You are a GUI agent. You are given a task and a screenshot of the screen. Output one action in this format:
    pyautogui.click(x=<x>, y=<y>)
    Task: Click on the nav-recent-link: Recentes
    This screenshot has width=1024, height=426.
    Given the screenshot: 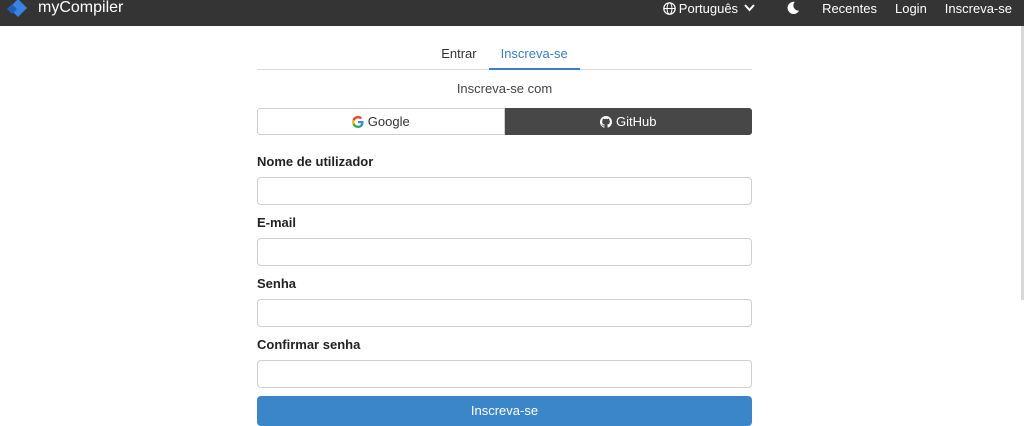 What is the action you would take?
    pyautogui.click(x=849, y=8)
    